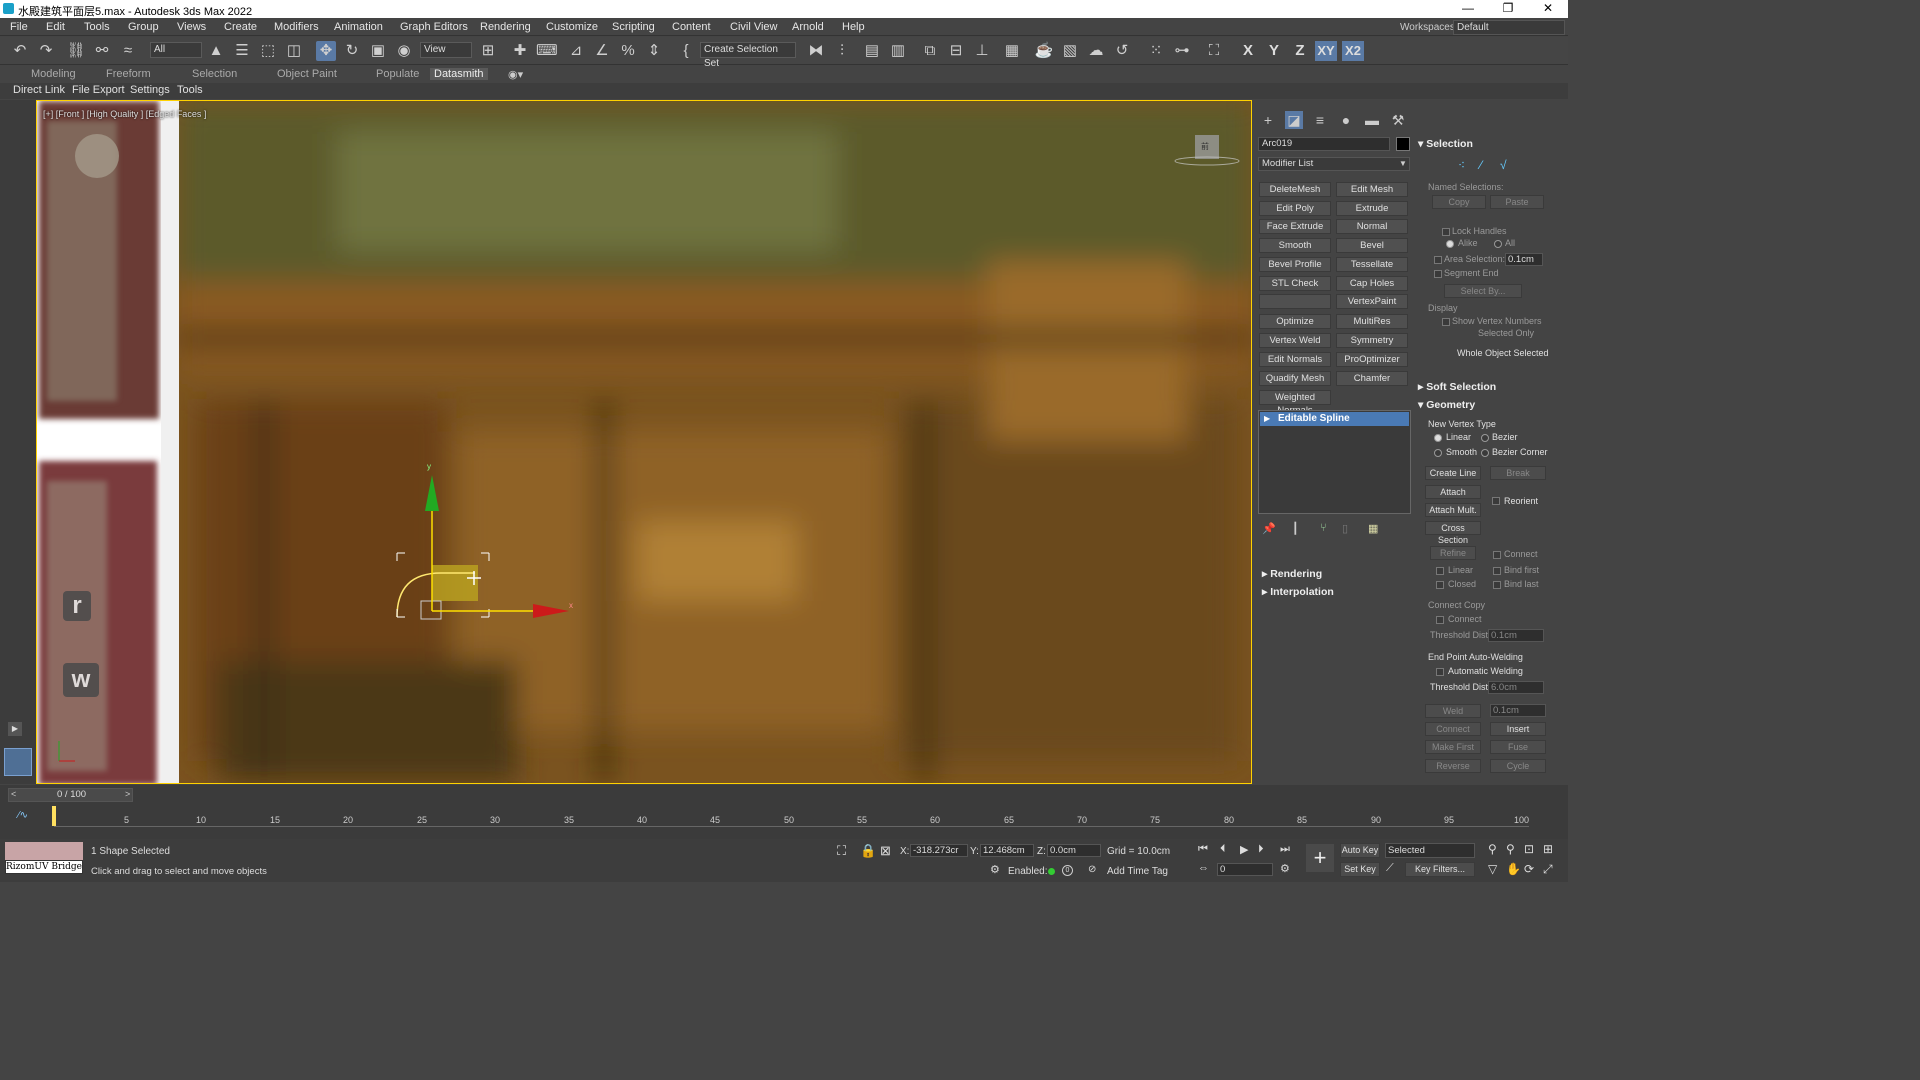 This screenshot has height=1080, width=1920. Describe the element at coordinates (748, 55) in the screenshot. I see `named-selection-set-dropdown: Create Selection Set` at that location.